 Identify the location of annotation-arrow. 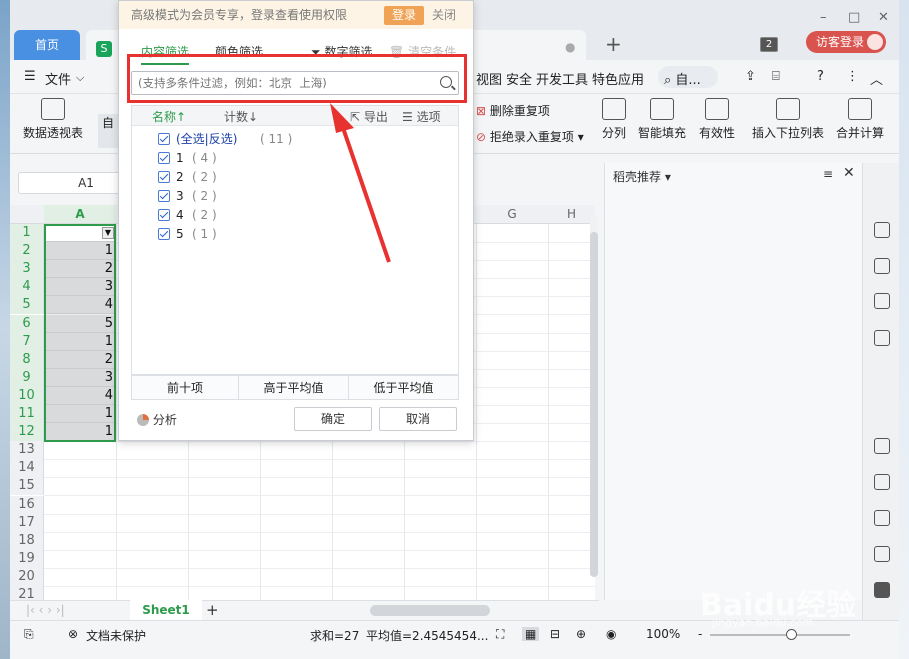
(360, 183).